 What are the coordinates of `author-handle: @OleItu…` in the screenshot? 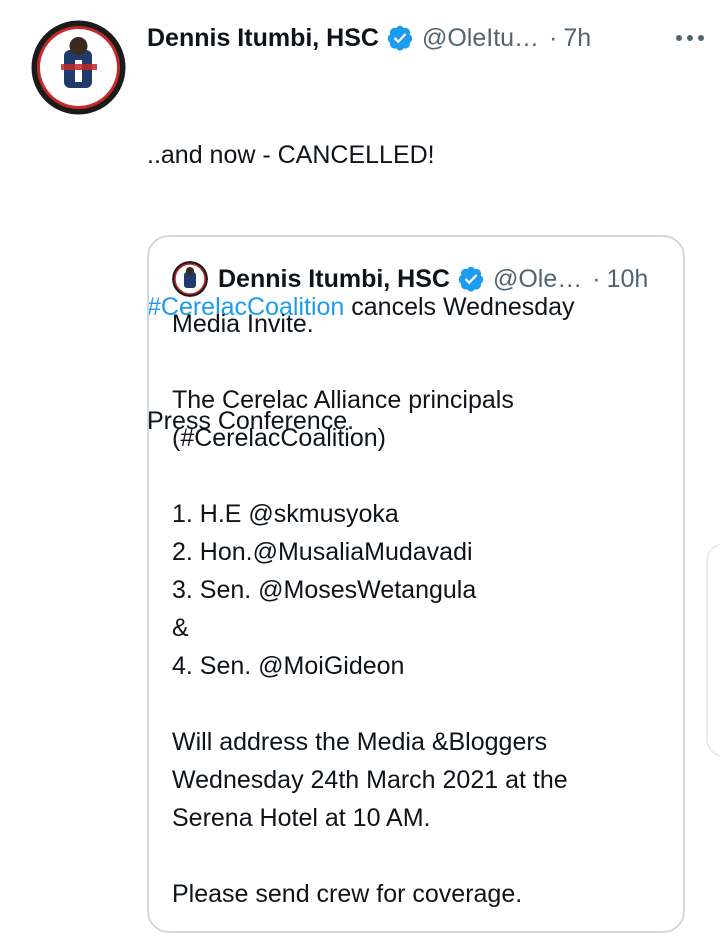 It's located at (480, 38).